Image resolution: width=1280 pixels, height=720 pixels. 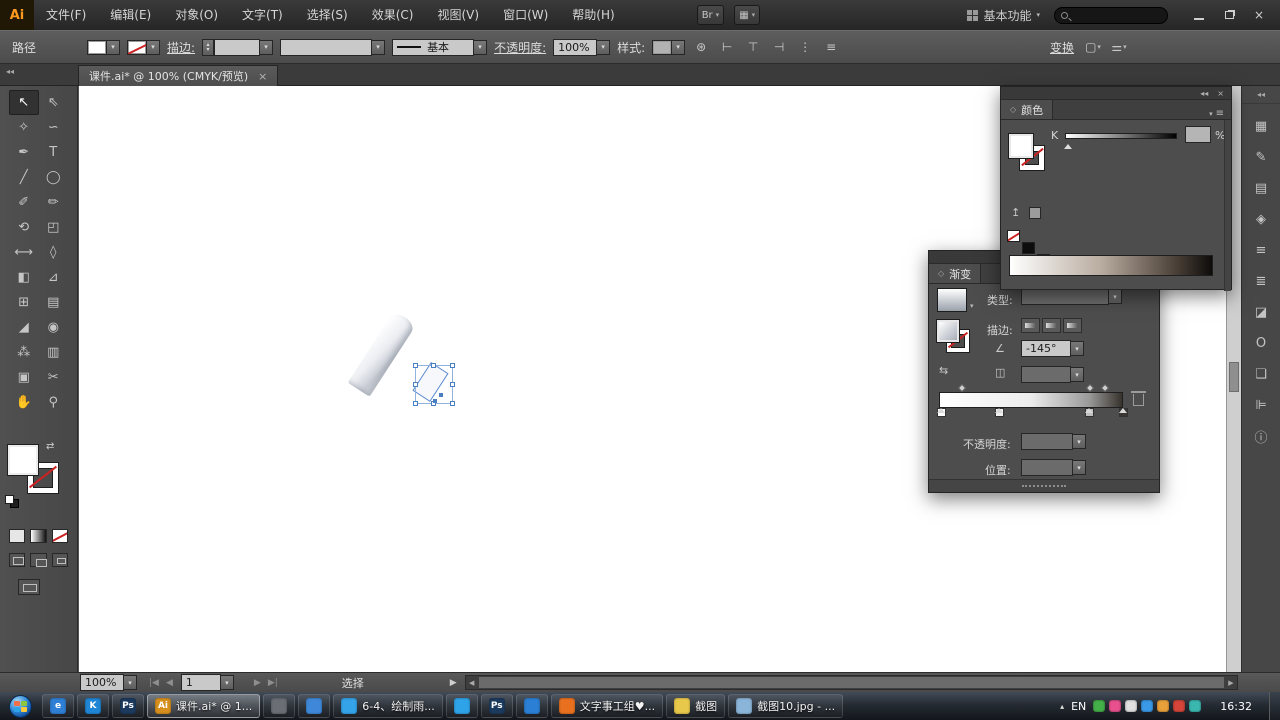 I want to click on menu-item: 效果(C), so click(x=393, y=15).